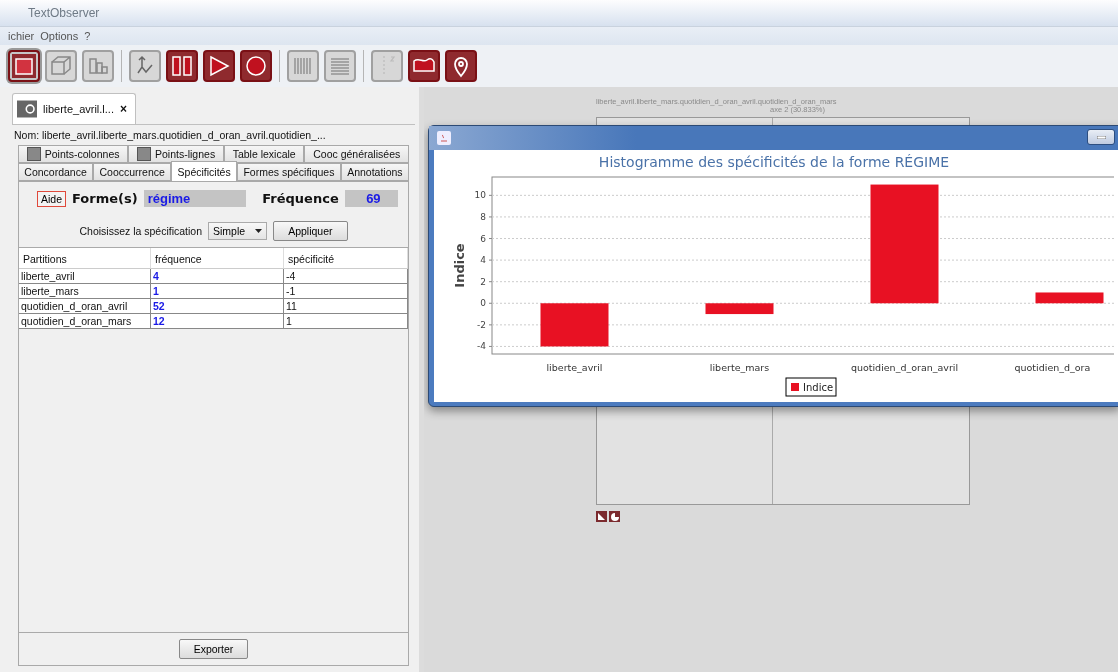 The image size is (1118, 672). Describe the element at coordinates (601, 516) in the screenshot. I see `chart-icon` at that location.